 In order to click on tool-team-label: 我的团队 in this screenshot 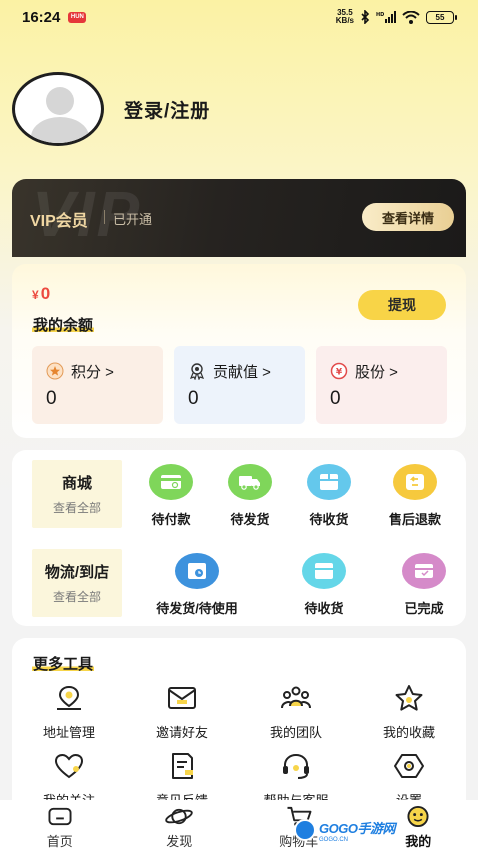, I will do `click(295, 732)`.